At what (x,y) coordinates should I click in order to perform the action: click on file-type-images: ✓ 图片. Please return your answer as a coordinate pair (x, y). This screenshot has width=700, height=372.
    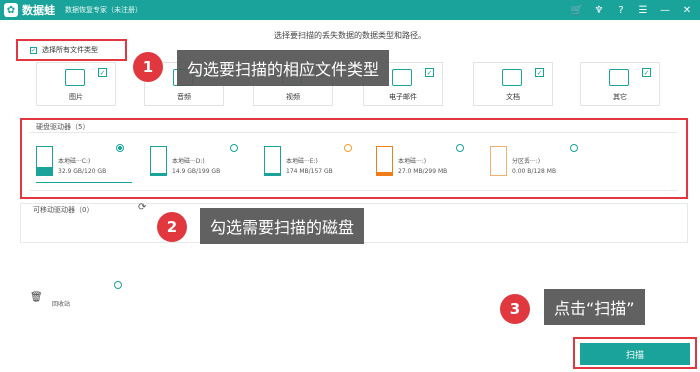
    Looking at the image, I should click on (76, 84).